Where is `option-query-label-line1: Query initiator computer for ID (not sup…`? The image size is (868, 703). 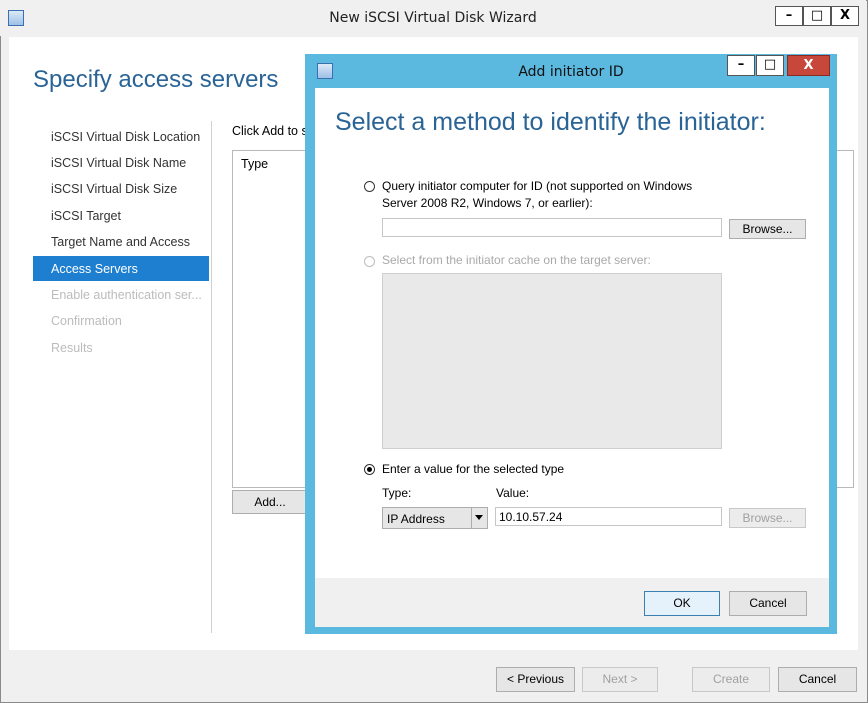
option-query-label-line1: Query initiator computer for ID (not sup… is located at coordinates (537, 186).